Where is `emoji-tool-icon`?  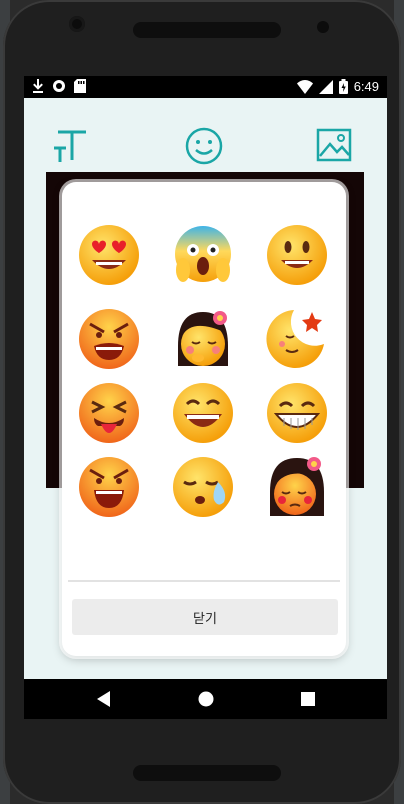
emoji-tool-icon is located at coordinates (204, 146).